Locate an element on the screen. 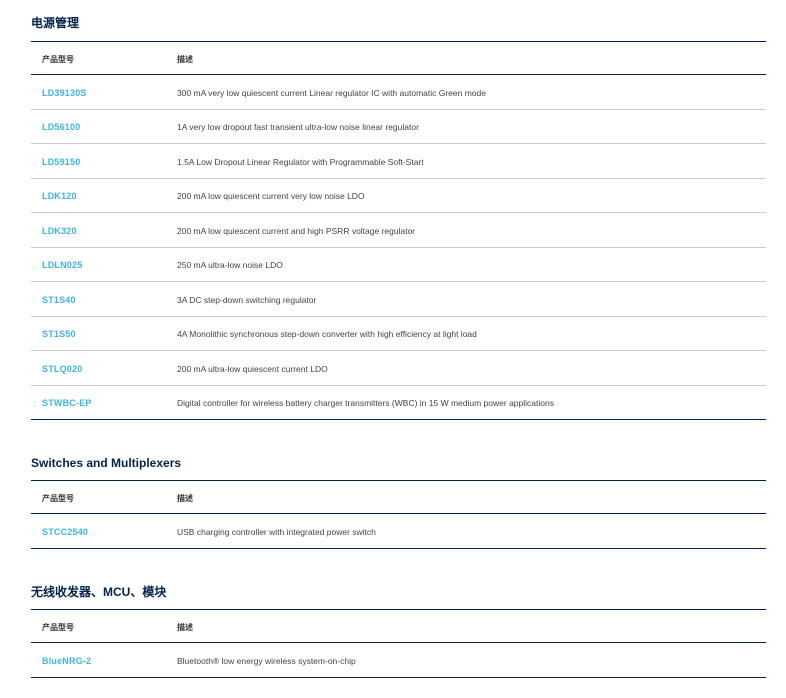 This screenshot has width=786, height=698. table-row: LDLN025 250 mA ultra-low noise LDO is located at coordinates (398, 265).